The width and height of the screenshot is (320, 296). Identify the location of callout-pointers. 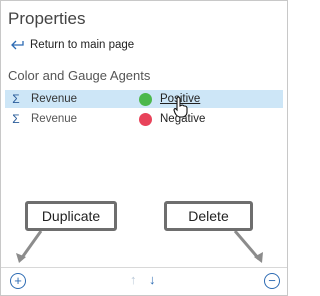
(139, 246).